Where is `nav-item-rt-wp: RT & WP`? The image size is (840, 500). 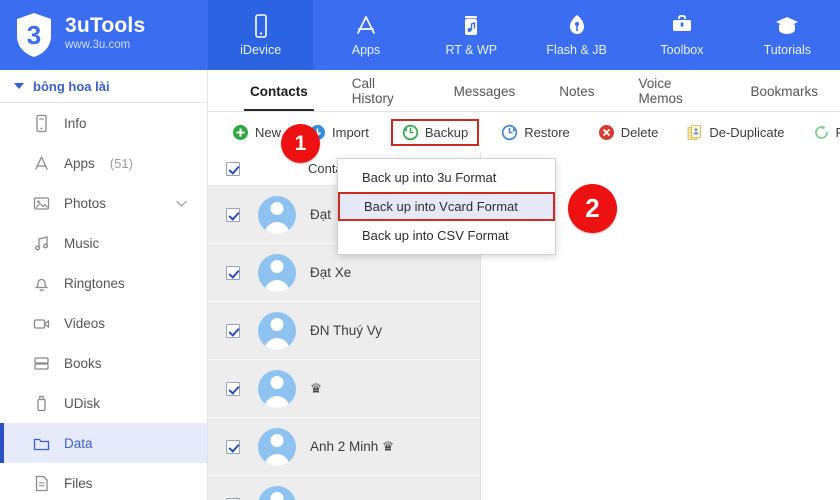 nav-item-rt-wp: RT & WP is located at coordinates (471, 35).